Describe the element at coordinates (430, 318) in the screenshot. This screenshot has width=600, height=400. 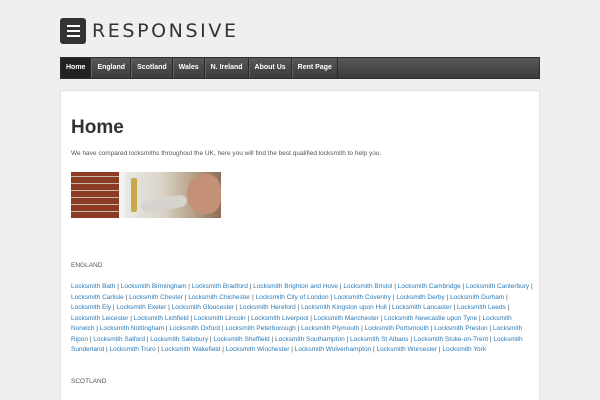
I see `locksmith-link: Locksmith Newcastle upon Tyne` at that location.